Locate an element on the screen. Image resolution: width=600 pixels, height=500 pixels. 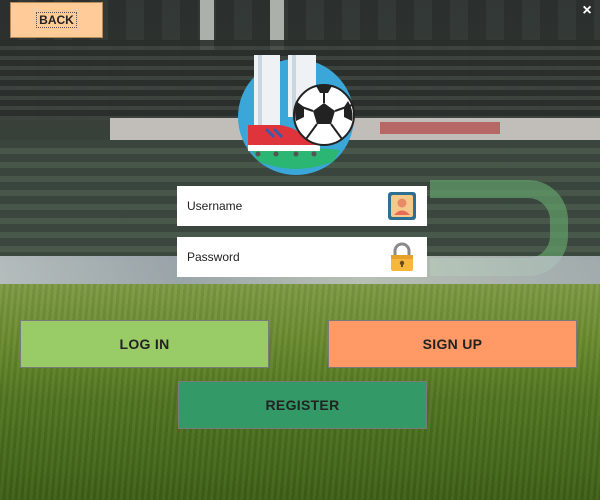
username-field is located at coordinates (302, 206).